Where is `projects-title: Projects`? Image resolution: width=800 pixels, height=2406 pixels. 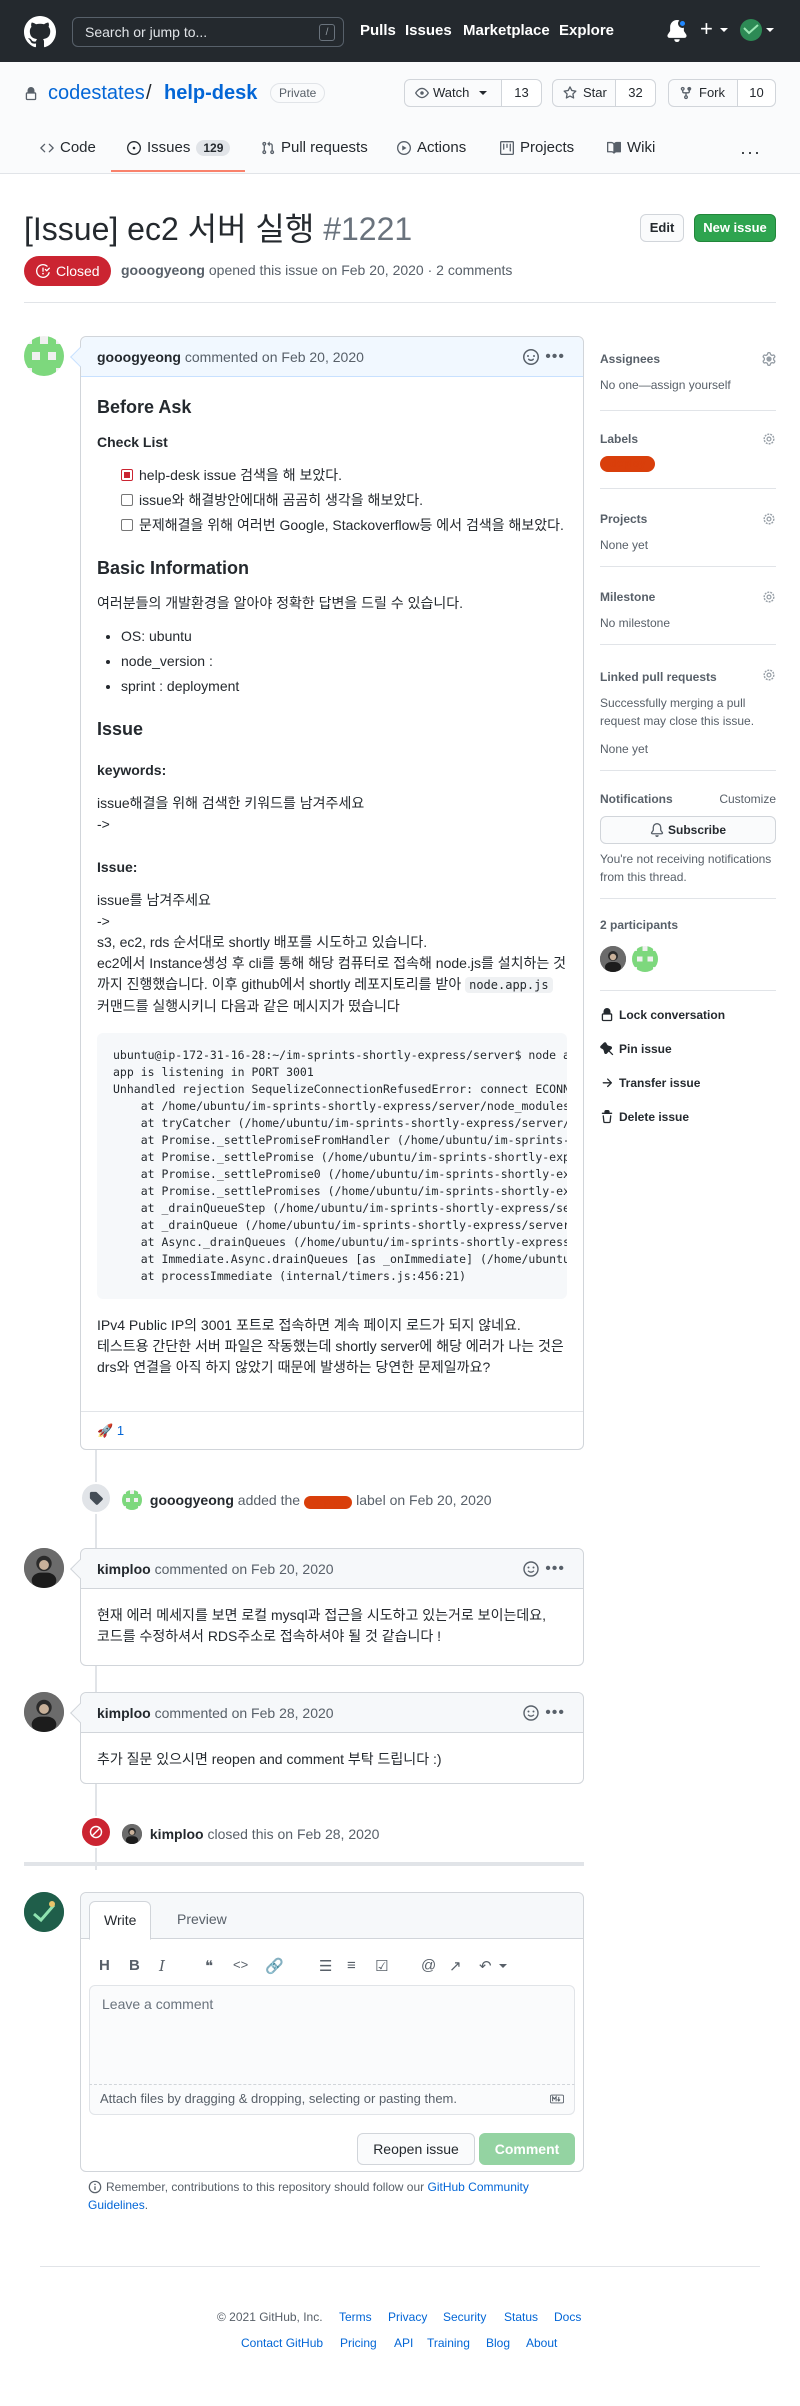
projects-title: Projects is located at coordinates (623, 519).